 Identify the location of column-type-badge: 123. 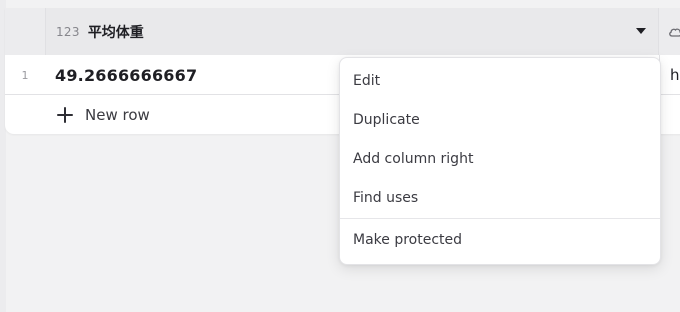
(68, 31).